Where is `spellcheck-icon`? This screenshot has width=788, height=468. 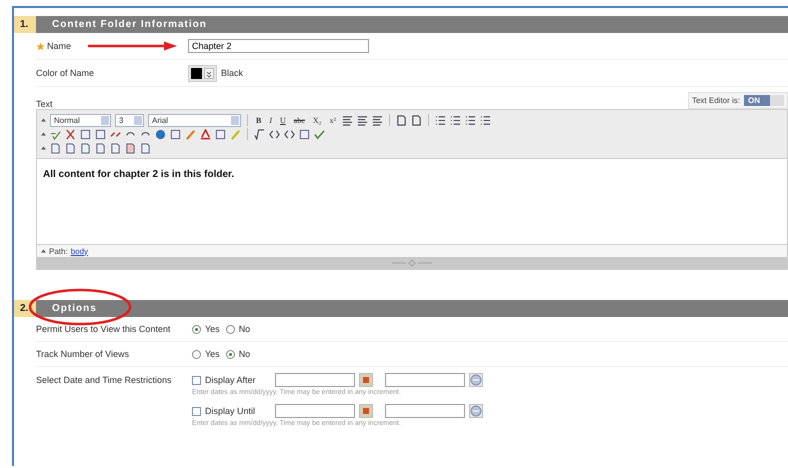
spellcheck-icon is located at coordinates (55, 134).